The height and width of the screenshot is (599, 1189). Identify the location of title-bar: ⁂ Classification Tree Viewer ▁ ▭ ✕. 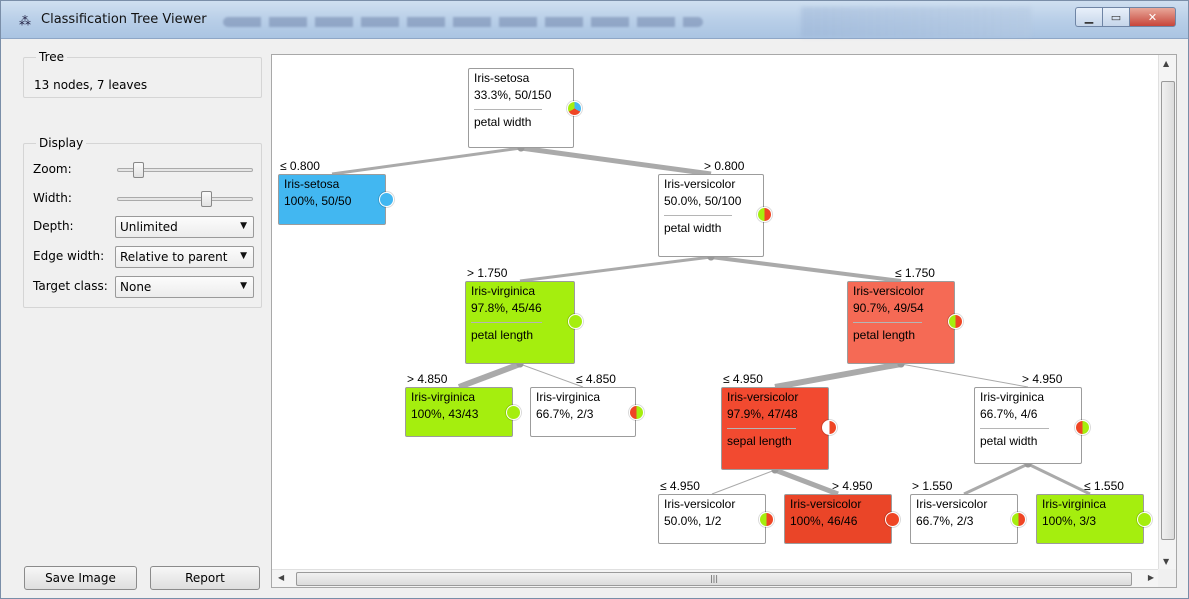
(594, 20).